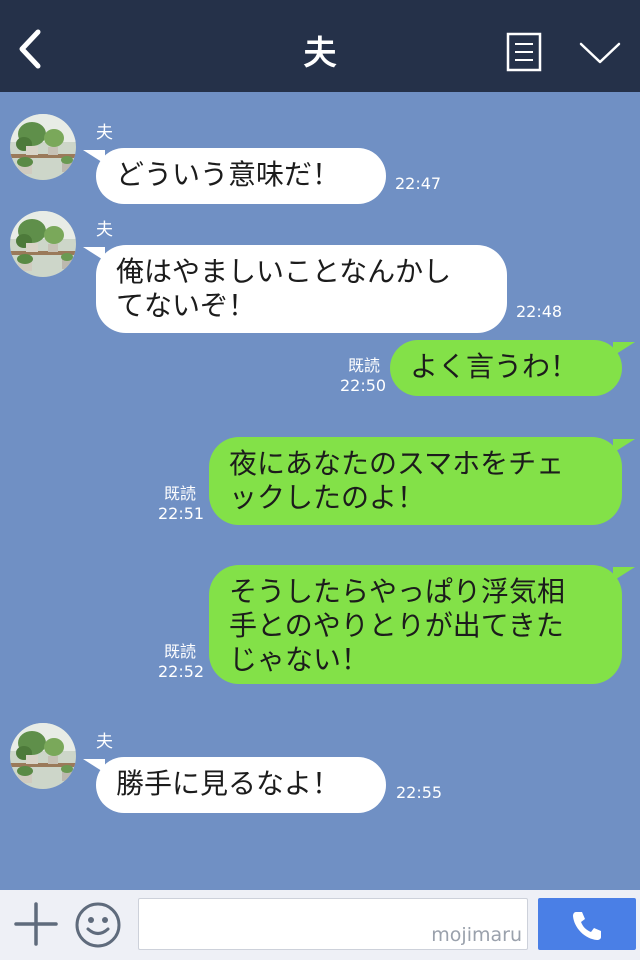 Image resolution: width=640 pixels, height=960 pixels. I want to click on chevron-left-icon, so click(30, 49).